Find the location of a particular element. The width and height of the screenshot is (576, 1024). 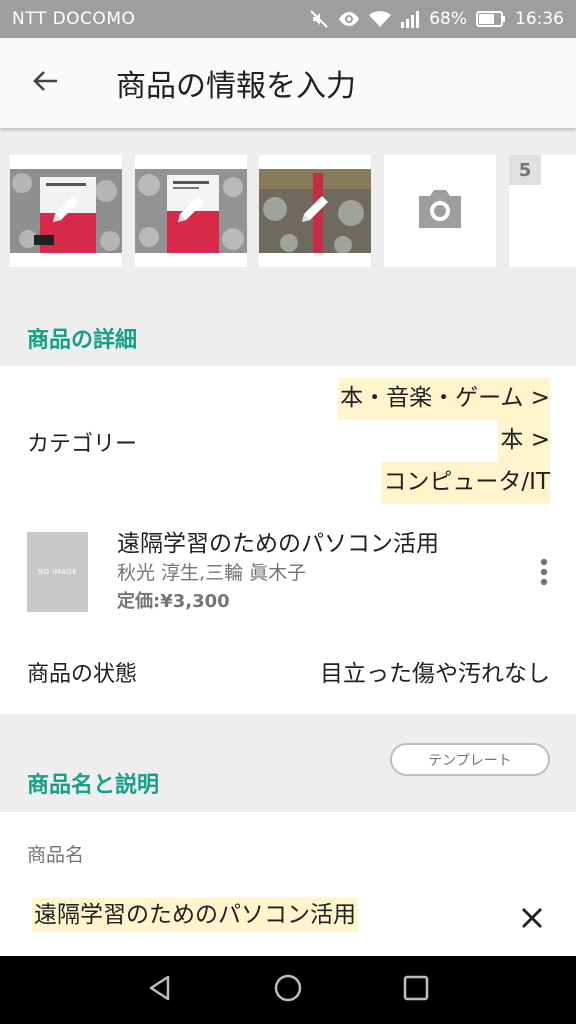

category-label: カテゴリー is located at coordinates (82, 444).